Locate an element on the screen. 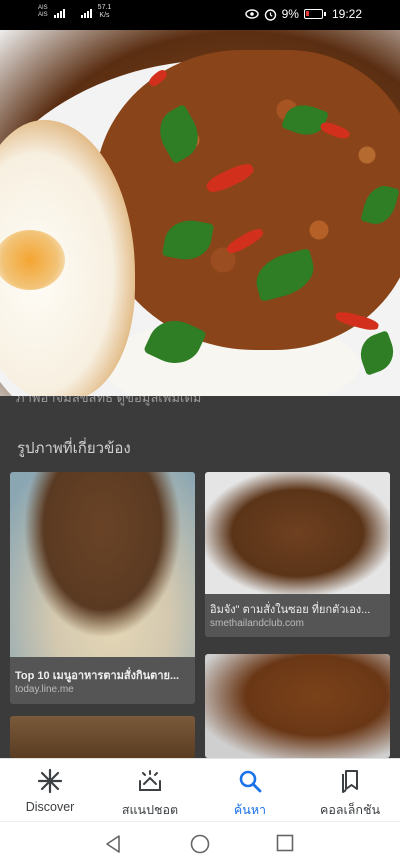 This screenshot has width=400, height=867. nav-item-discover: Discover is located at coordinates (50, 790).